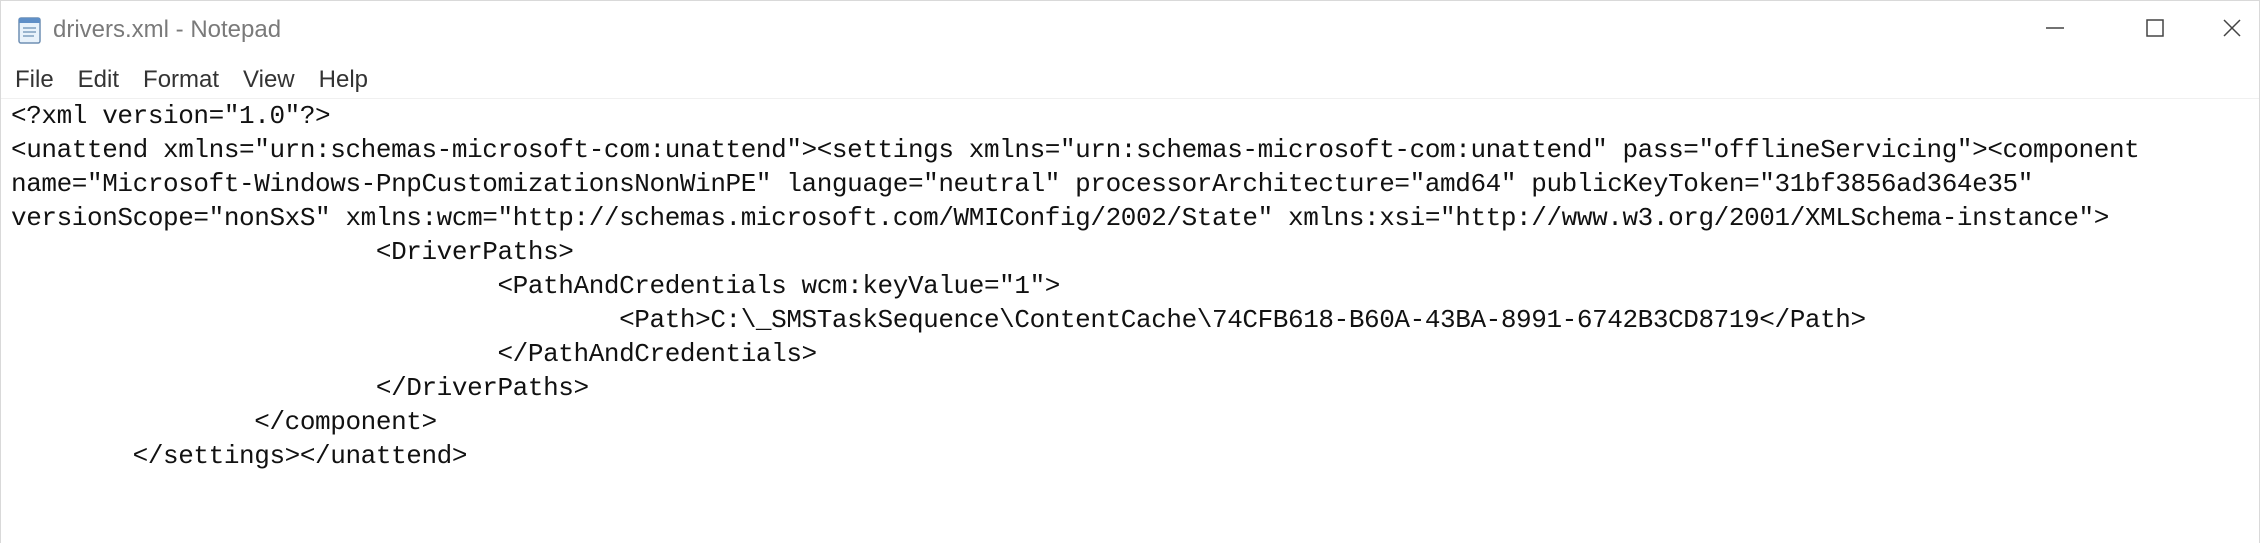 The width and height of the screenshot is (2260, 543). Describe the element at coordinates (171, 116) in the screenshot. I see `editor-line: <?xml version="1.0"?>` at that location.